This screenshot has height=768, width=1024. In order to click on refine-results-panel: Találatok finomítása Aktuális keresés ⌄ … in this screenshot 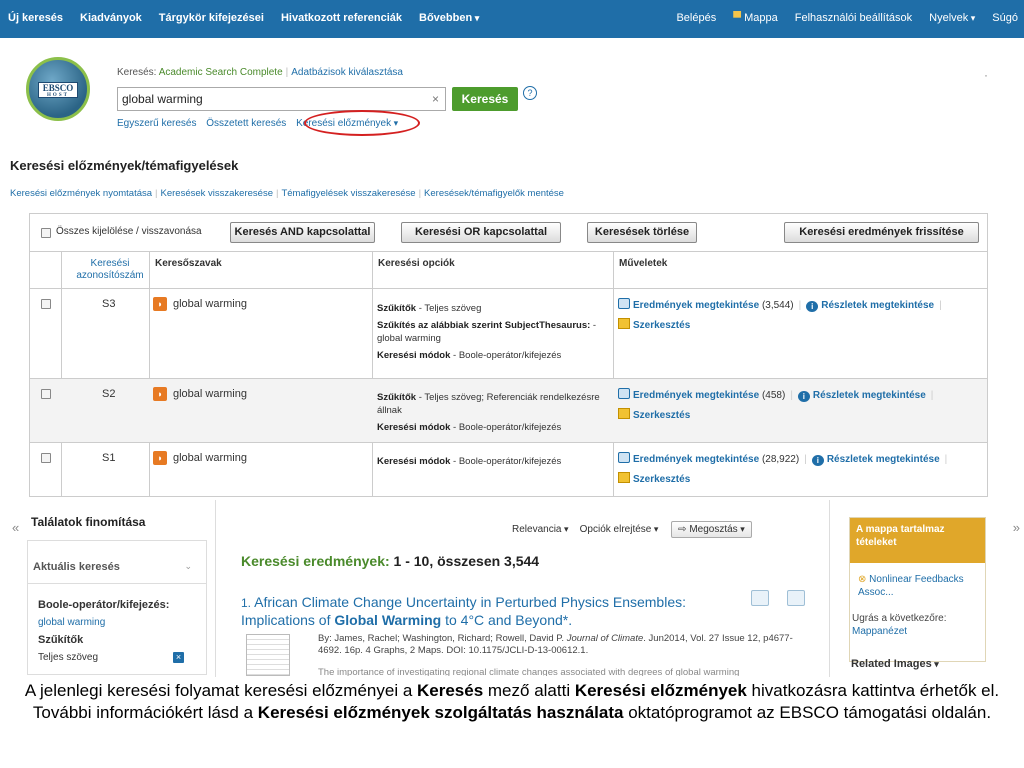, I will do `click(117, 595)`.